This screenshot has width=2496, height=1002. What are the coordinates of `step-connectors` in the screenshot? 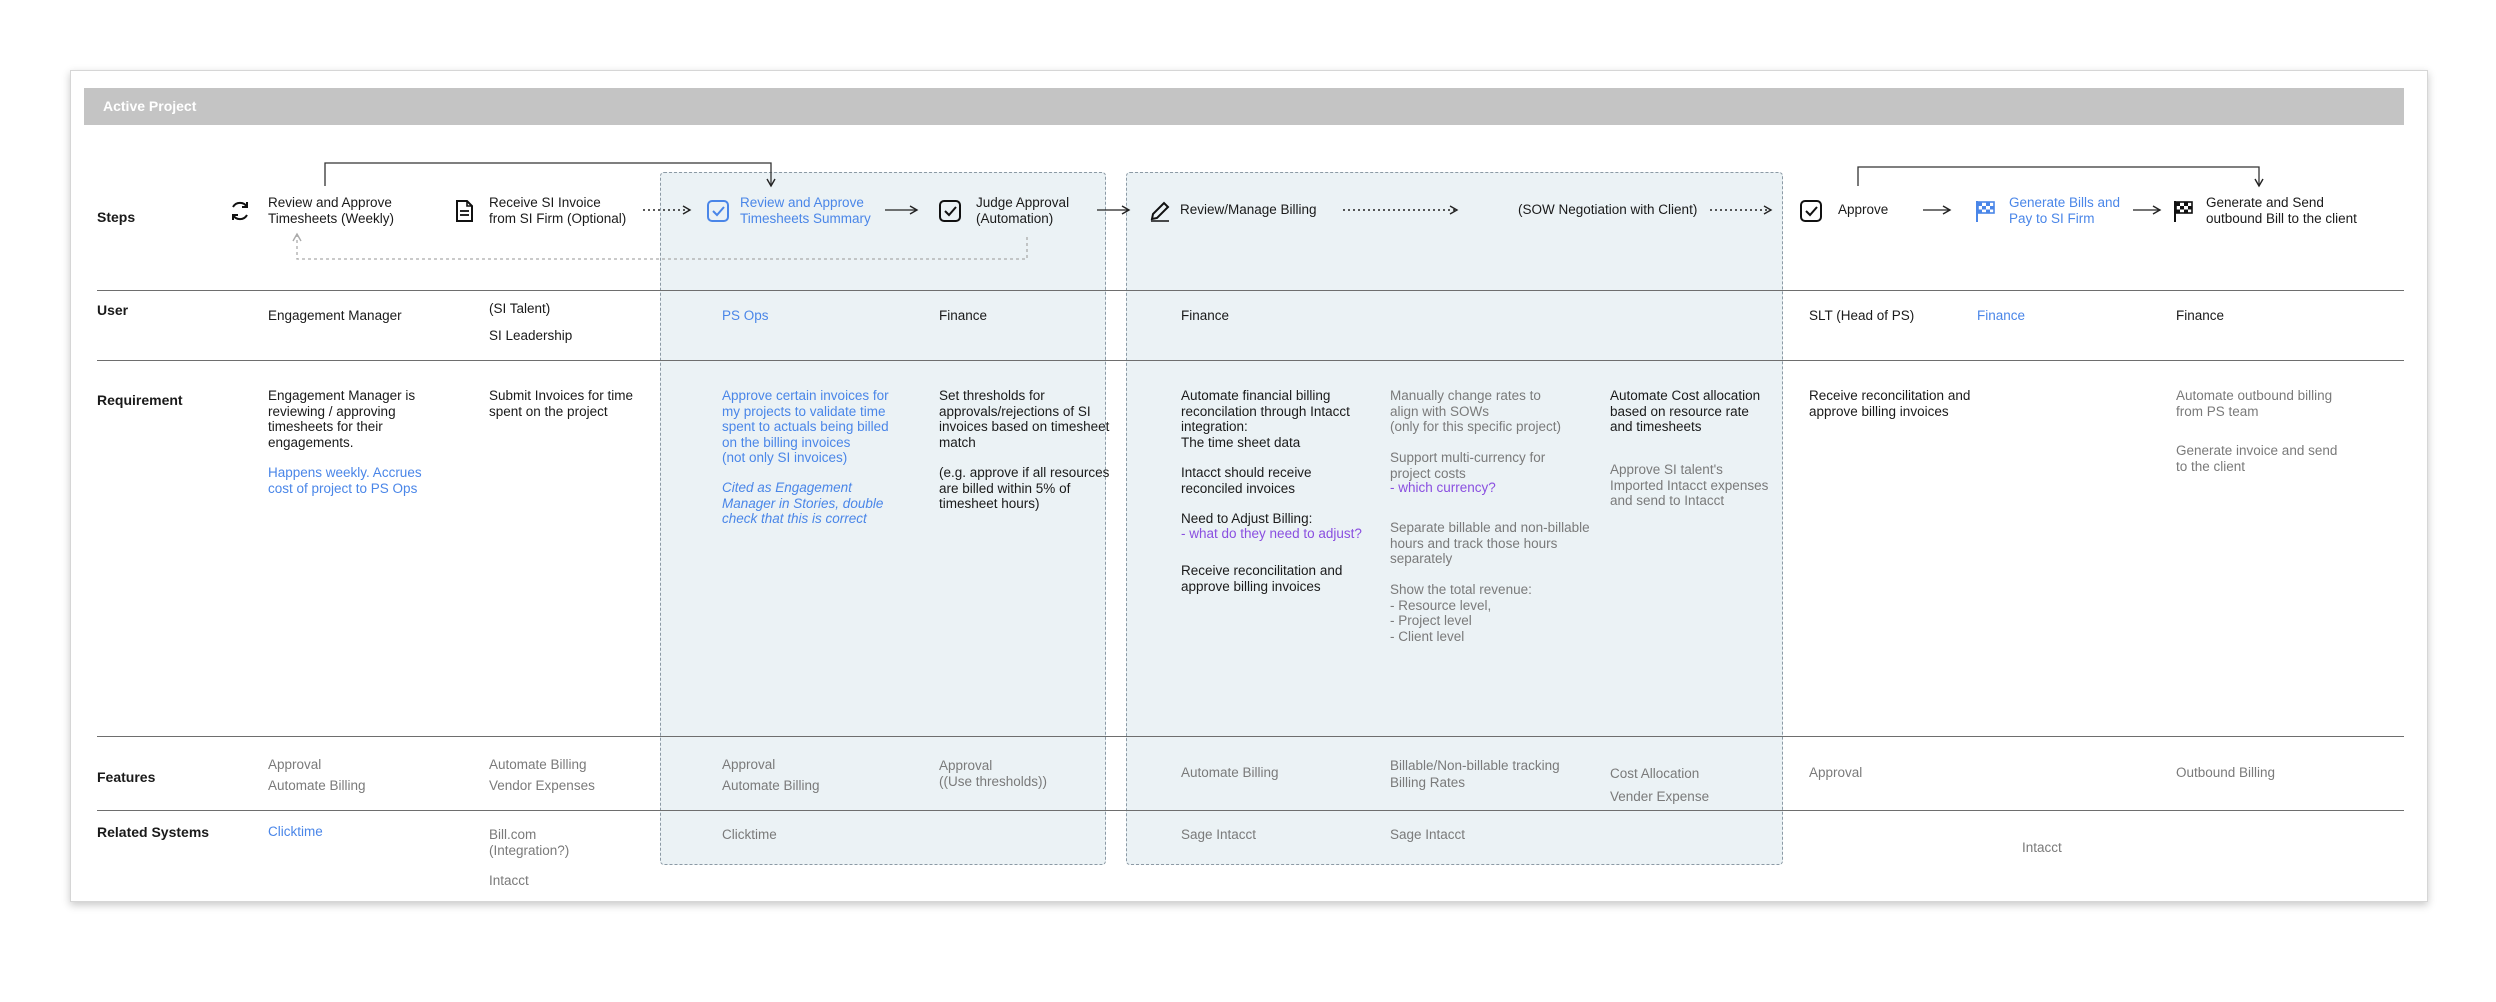 It's located at (1278, 211).